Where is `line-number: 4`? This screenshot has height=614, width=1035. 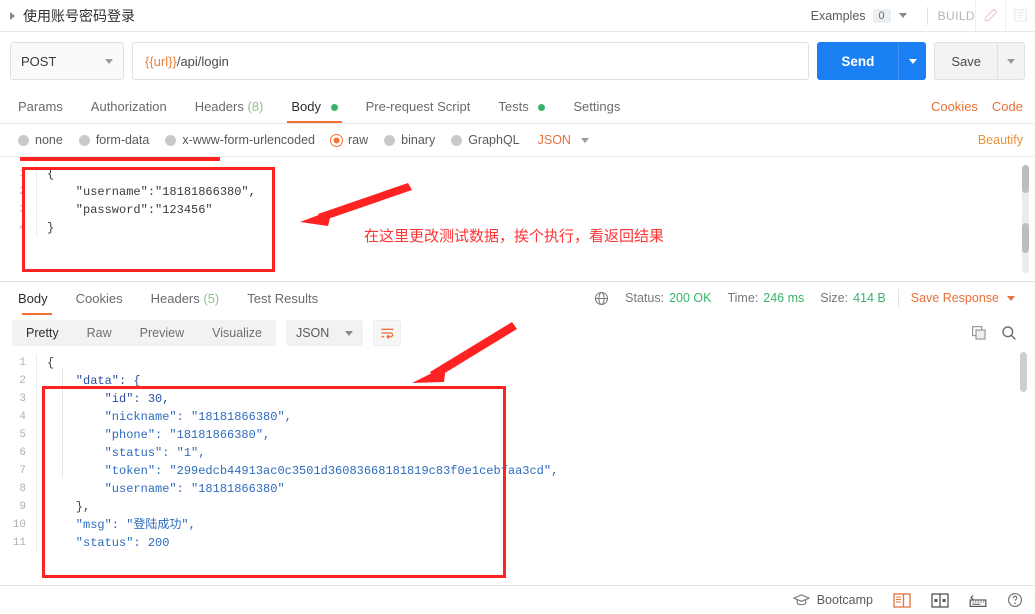
line-number: 4 is located at coordinates (22, 417).